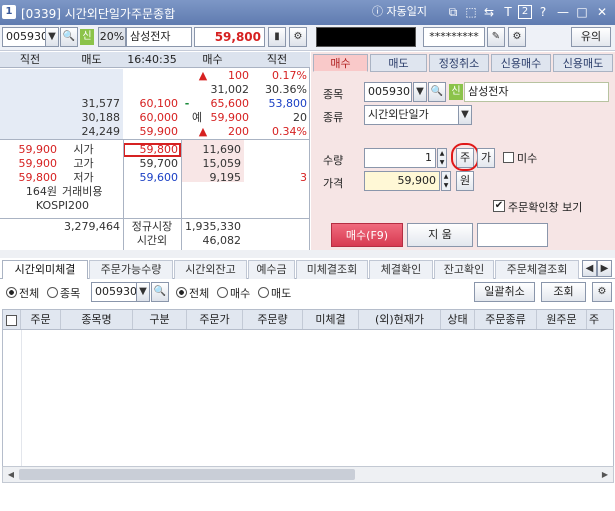  I want to click on tab-deposit: 예수금, so click(271, 269).